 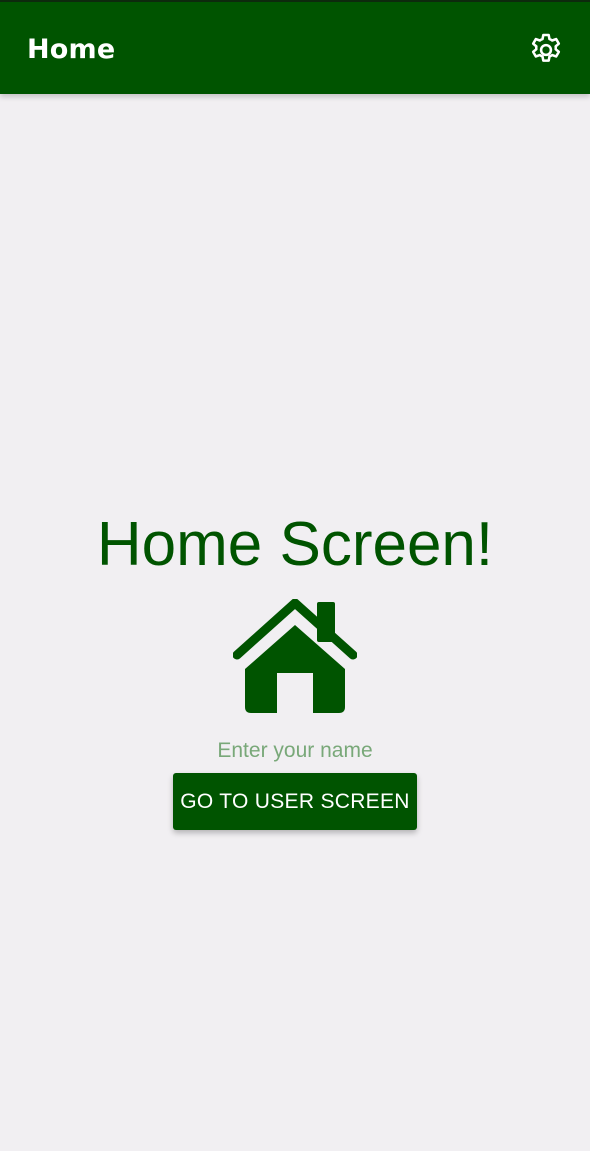 What do you see at coordinates (295, 47) in the screenshot?
I see `app-bar: Home` at bounding box center [295, 47].